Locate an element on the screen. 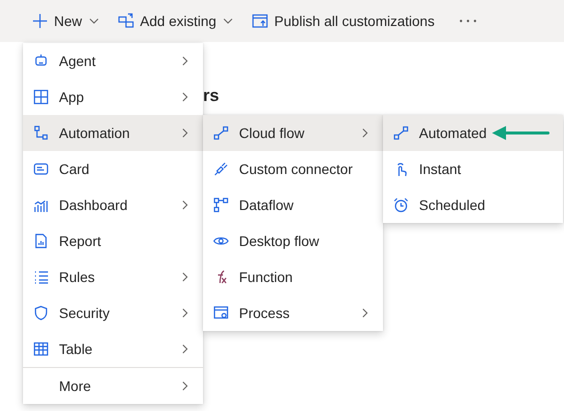 The height and width of the screenshot is (411, 564). menu-item: More is located at coordinates (113, 385).